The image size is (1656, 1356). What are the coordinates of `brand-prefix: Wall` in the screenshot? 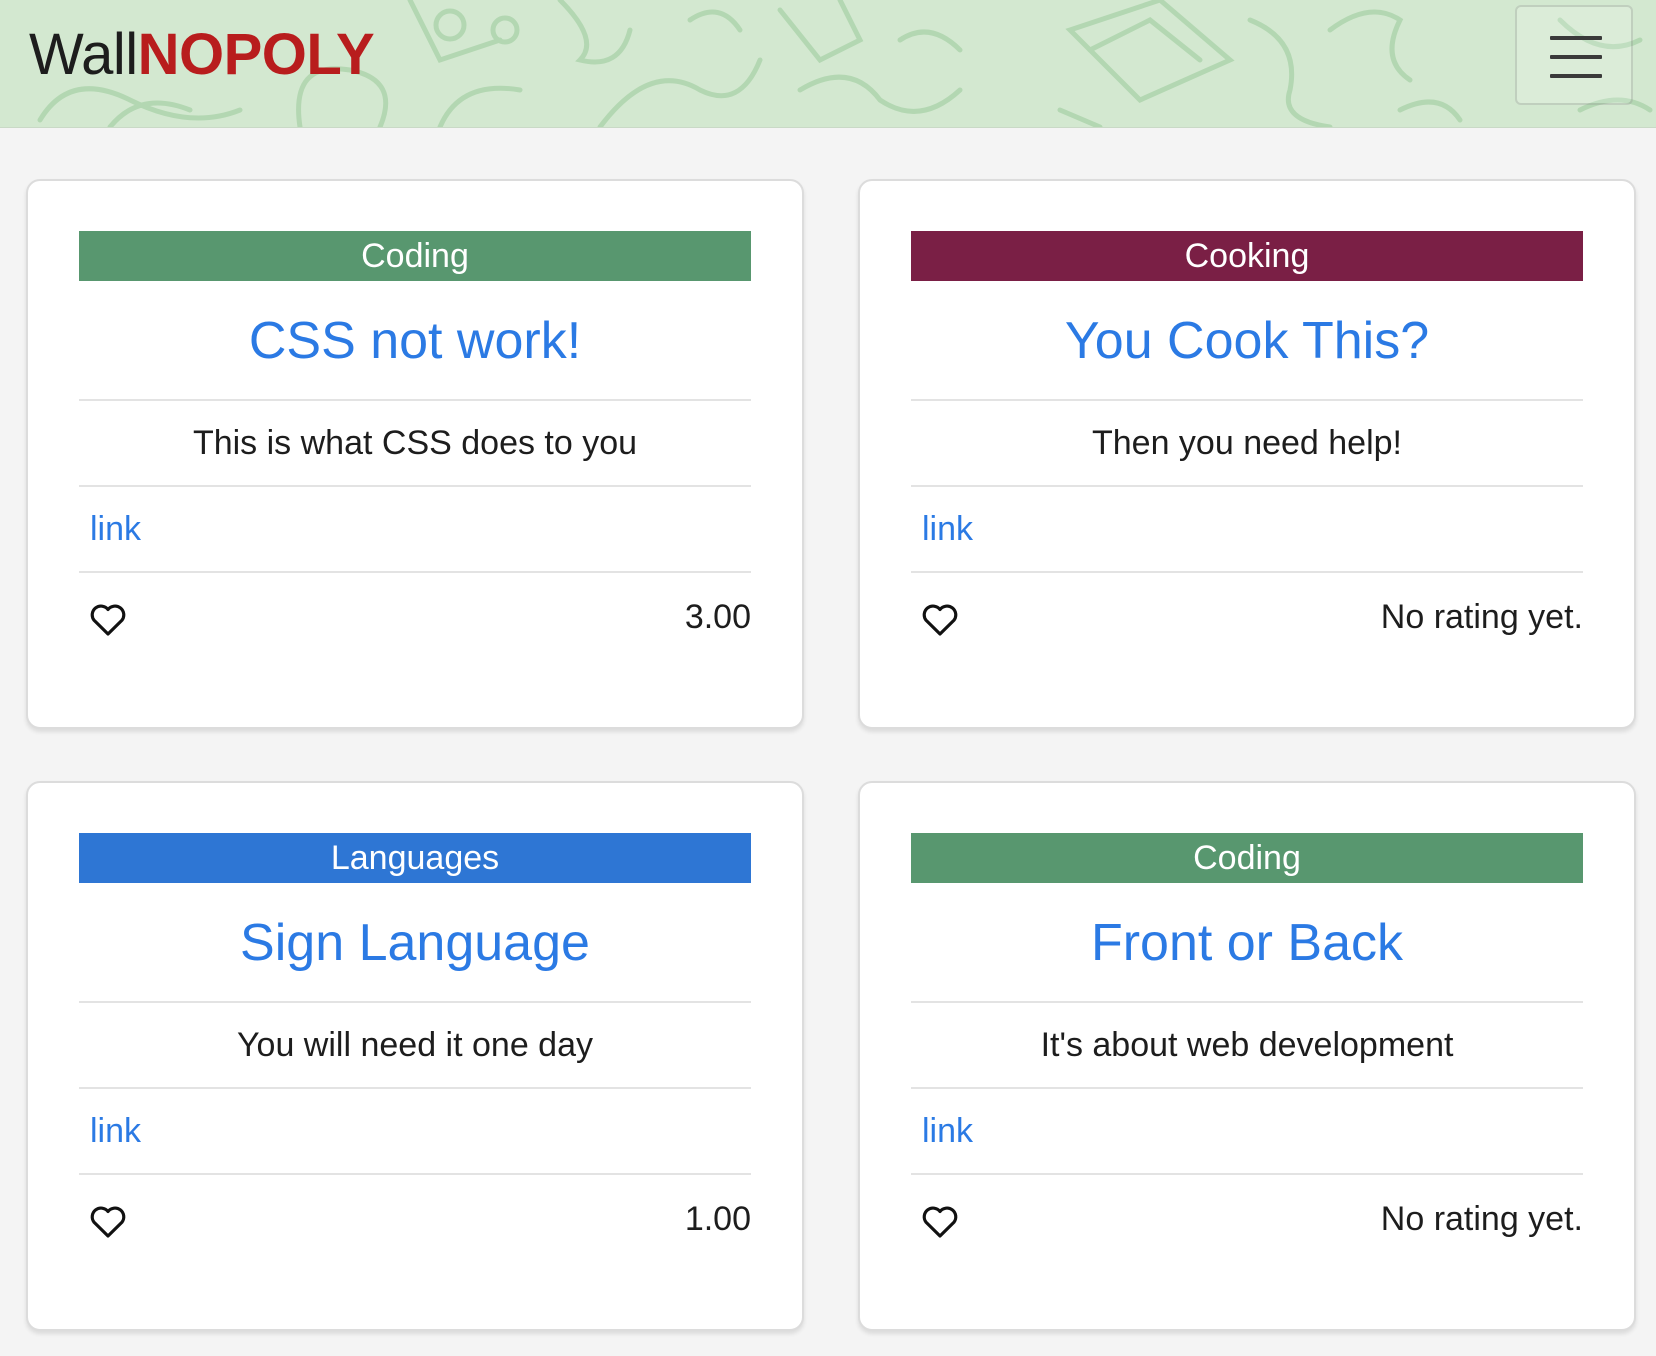 It's located at (83, 54).